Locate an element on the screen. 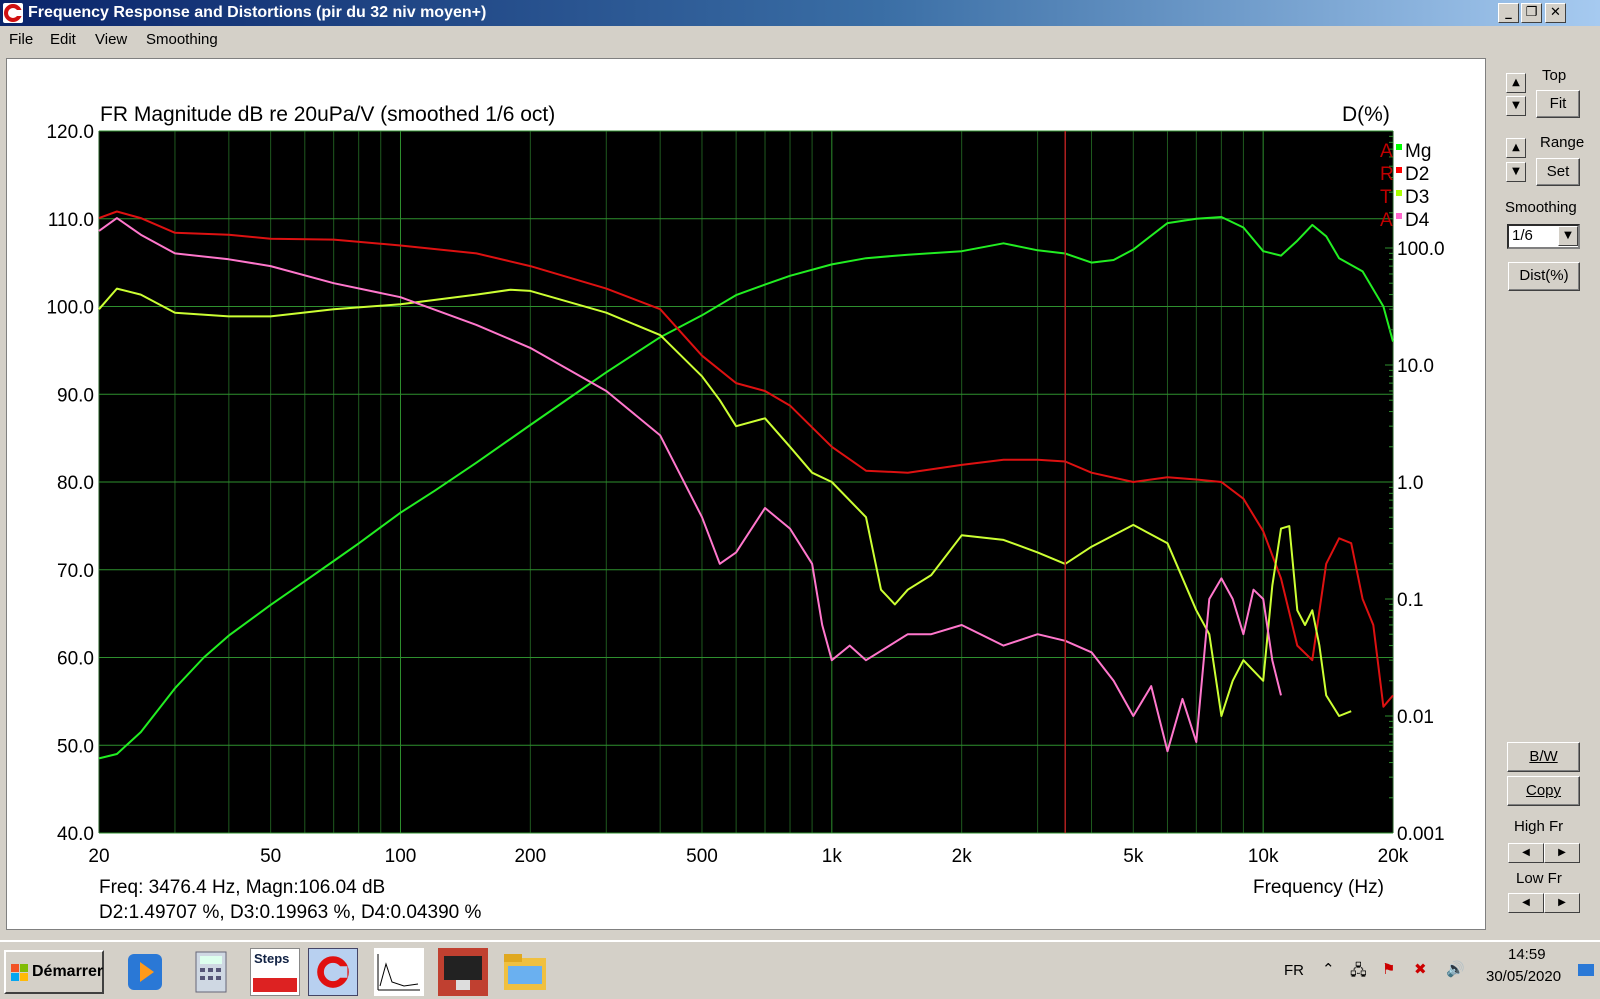 The width and height of the screenshot is (1600, 999). legend-flag: T is located at coordinates (1386, 197).